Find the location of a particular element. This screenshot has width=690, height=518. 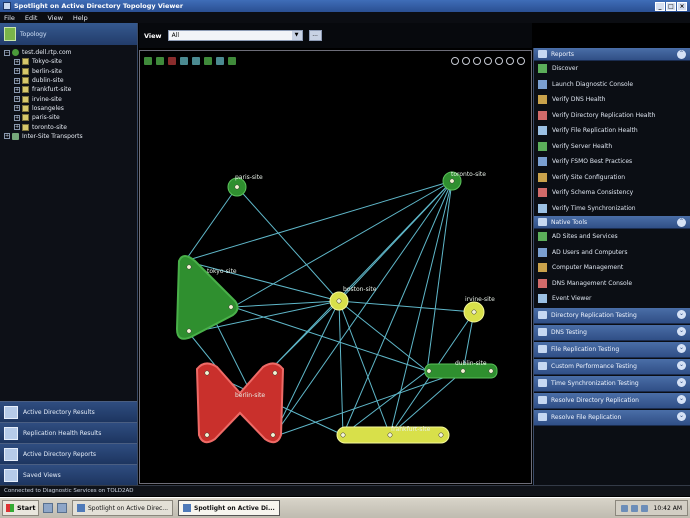

pointer-icon is located at coordinates (455, 61).